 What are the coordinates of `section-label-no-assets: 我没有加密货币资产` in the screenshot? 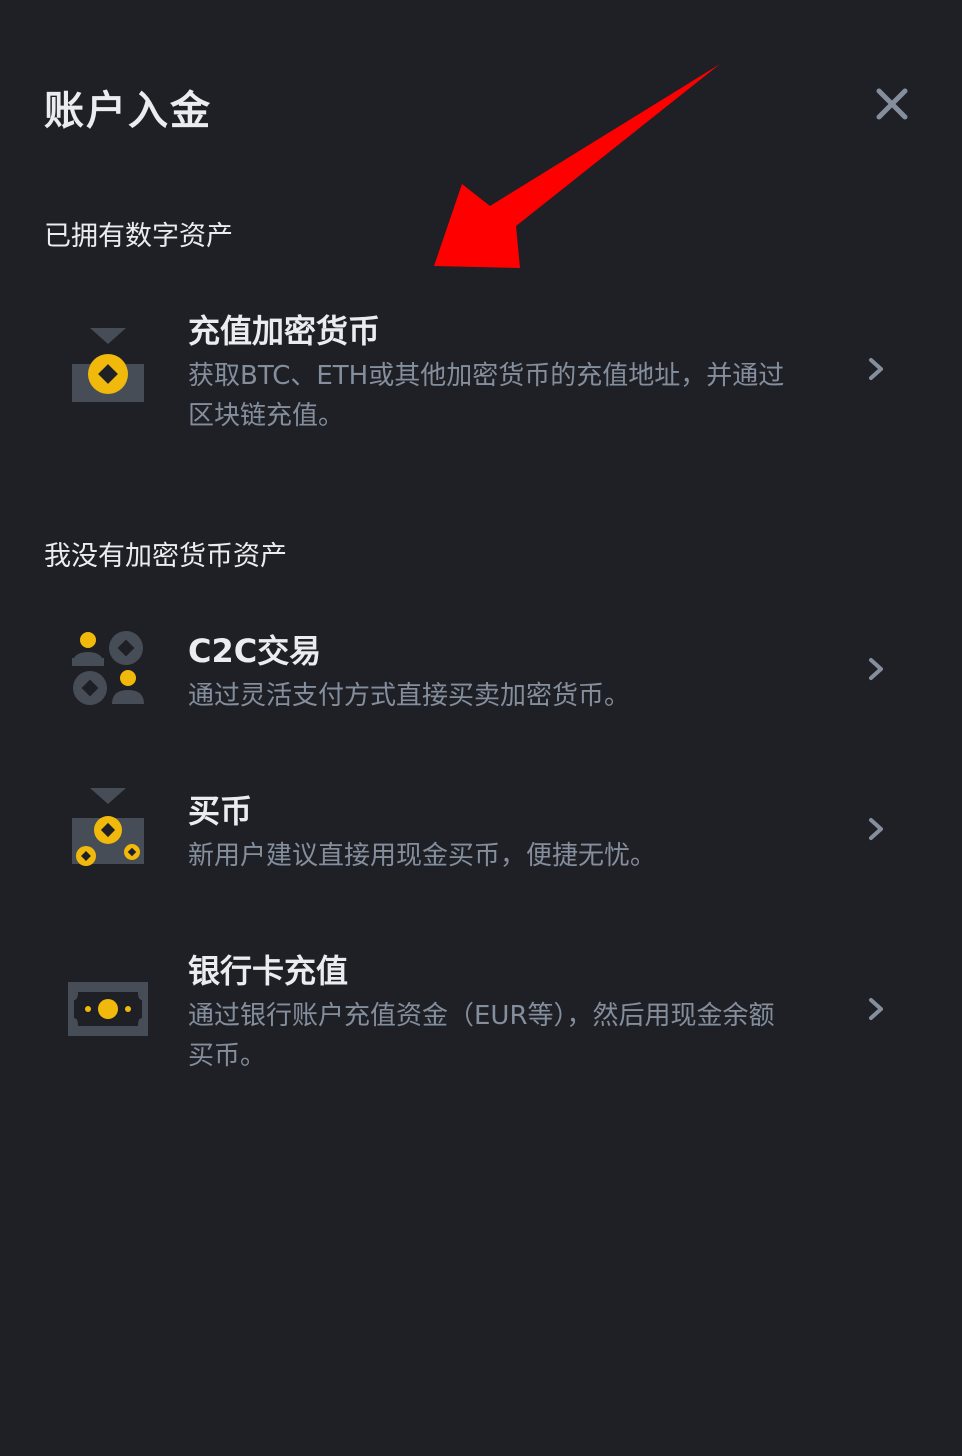 It's located at (165, 556).